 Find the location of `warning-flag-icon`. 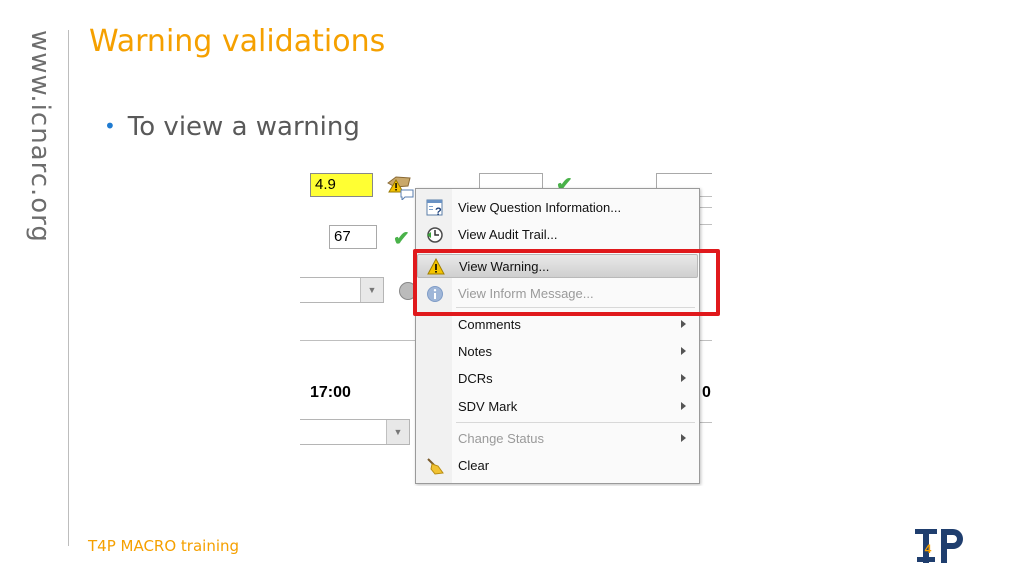

warning-flag-icon is located at coordinates (401, 188).